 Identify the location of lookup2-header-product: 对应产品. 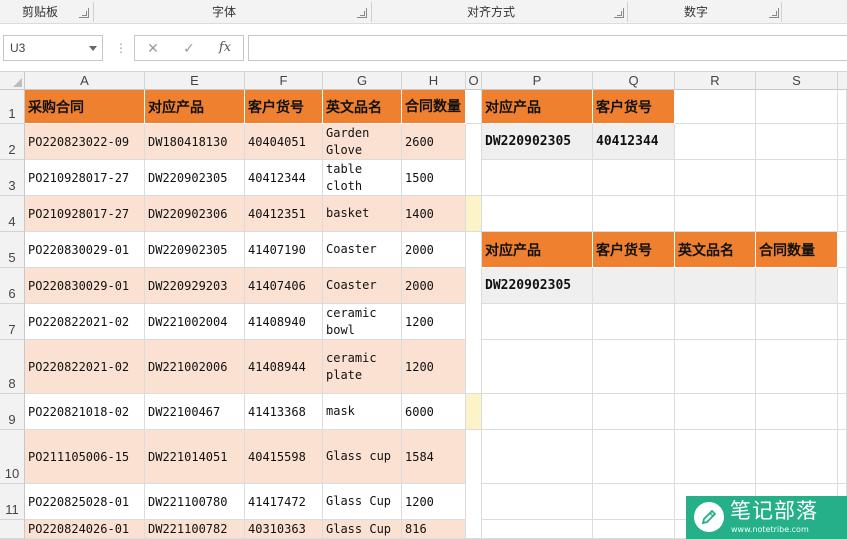
(537, 250).